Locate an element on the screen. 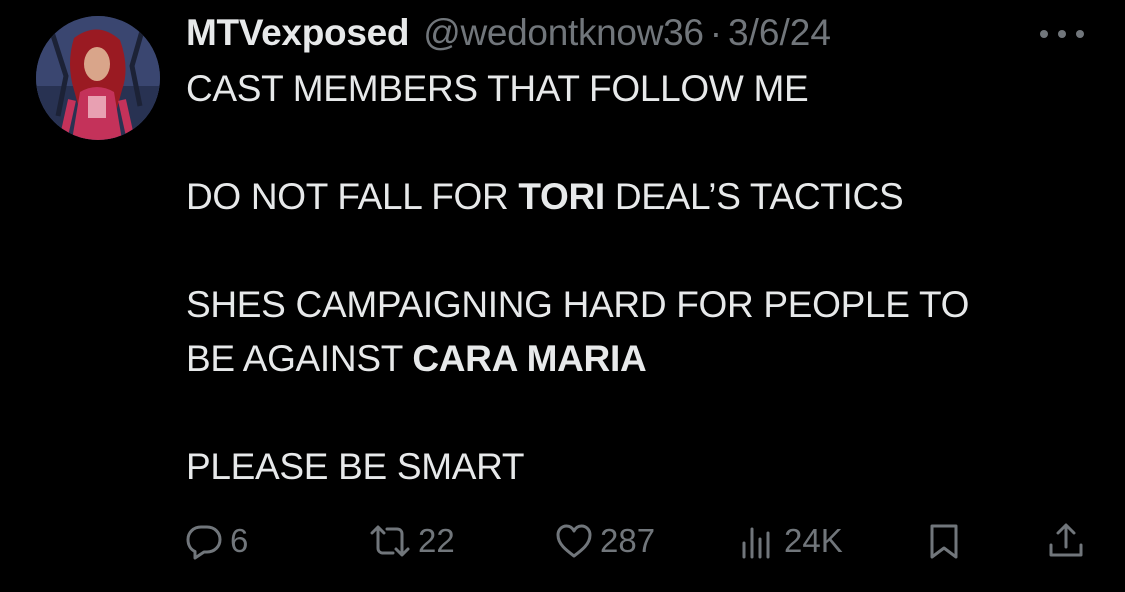  bold-text: TORI is located at coordinates (561, 196).